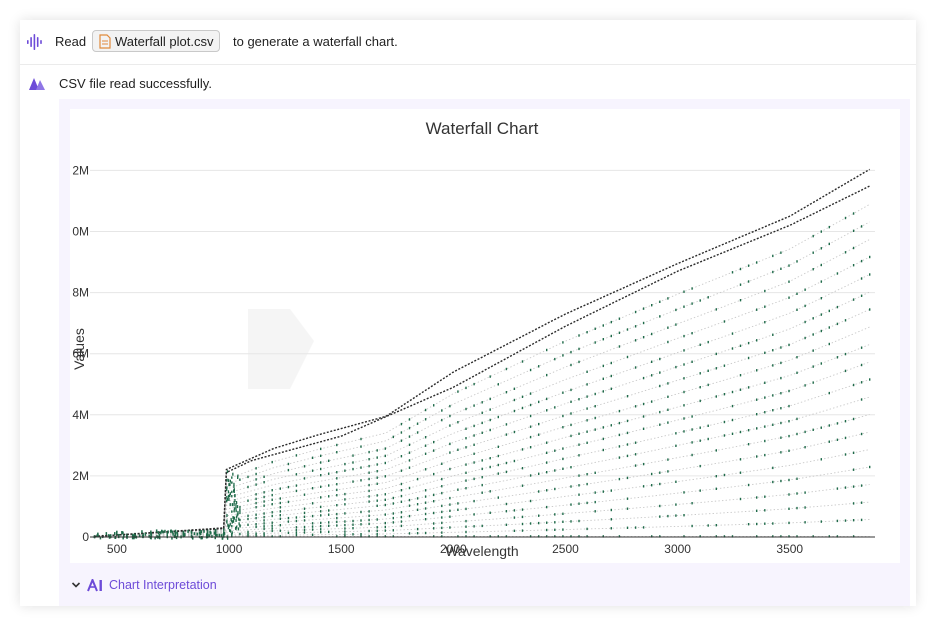  Describe the element at coordinates (481, 551) in the screenshot. I see `x-axis-label: Wavelength` at that location.